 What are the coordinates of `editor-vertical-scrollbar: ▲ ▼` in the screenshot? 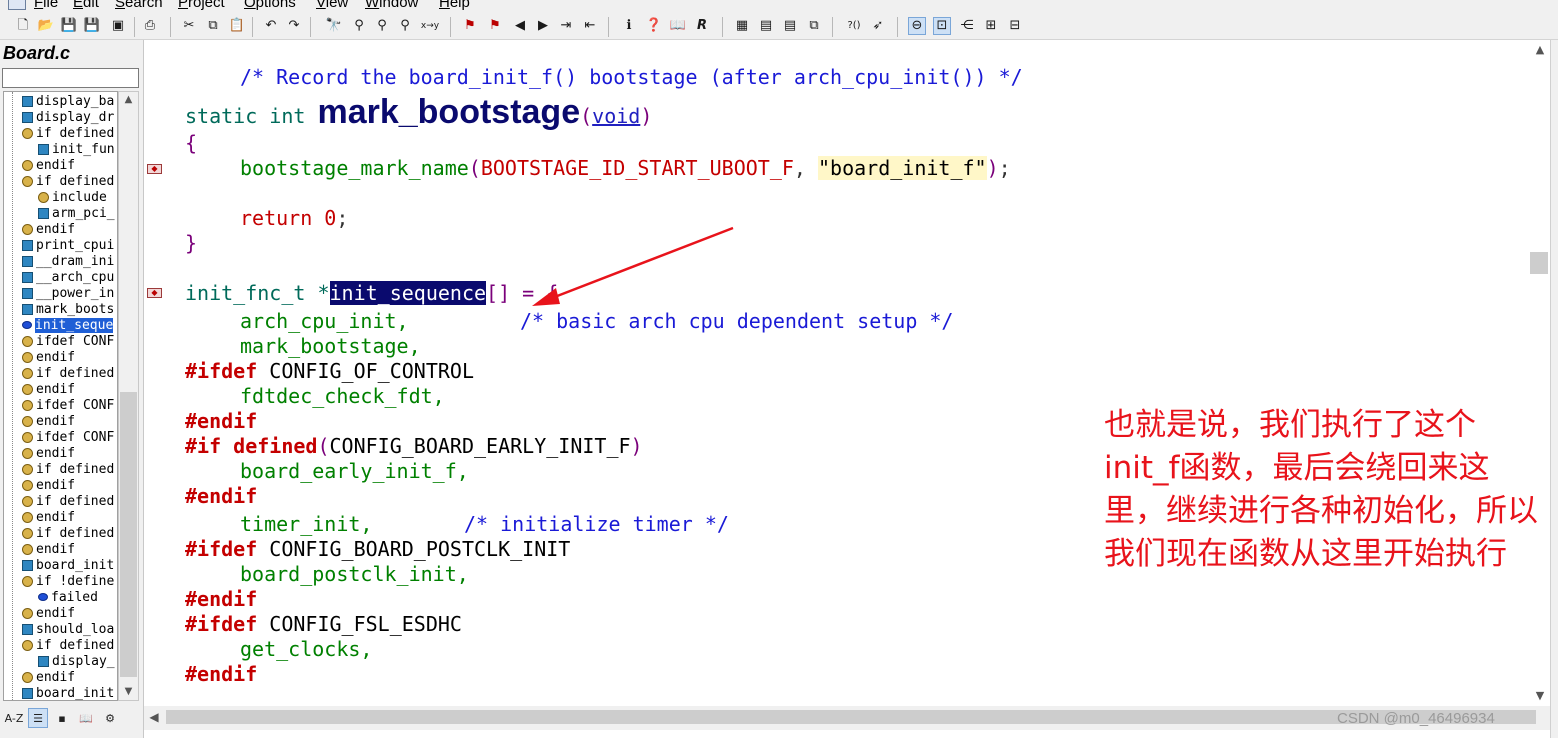 It's located at (1540, 373).